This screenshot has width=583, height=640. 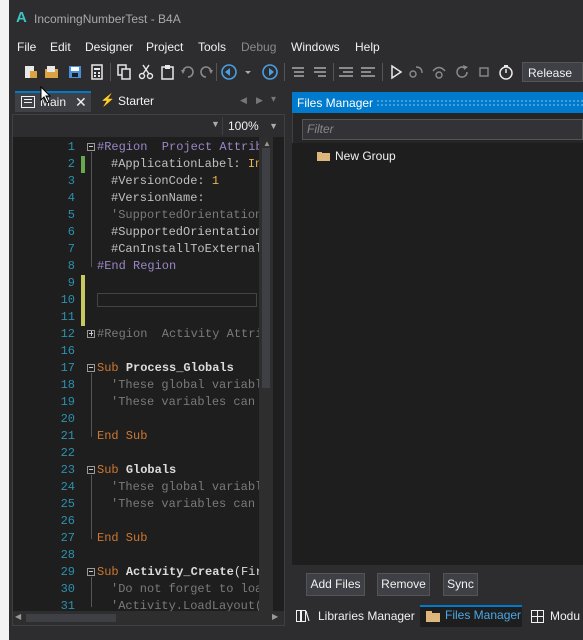 I want to click on line-number: 21, so click(x=67, y=436).